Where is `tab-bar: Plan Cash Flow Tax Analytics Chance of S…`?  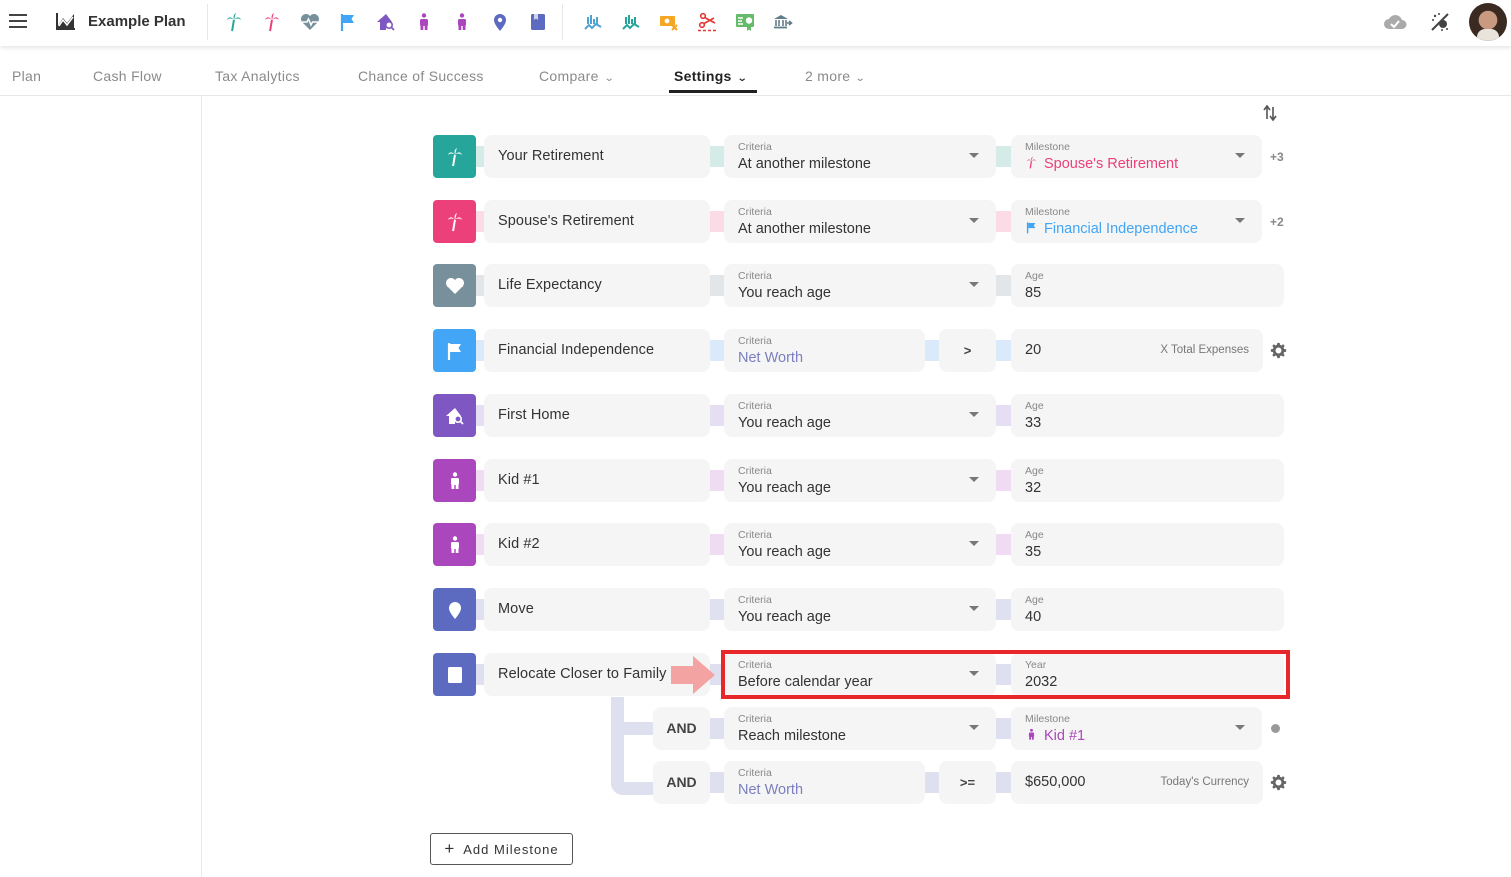 tab-bar: Plan Cash Flow Tax Analytics Chance of S… is located at coordinates (755, 71).